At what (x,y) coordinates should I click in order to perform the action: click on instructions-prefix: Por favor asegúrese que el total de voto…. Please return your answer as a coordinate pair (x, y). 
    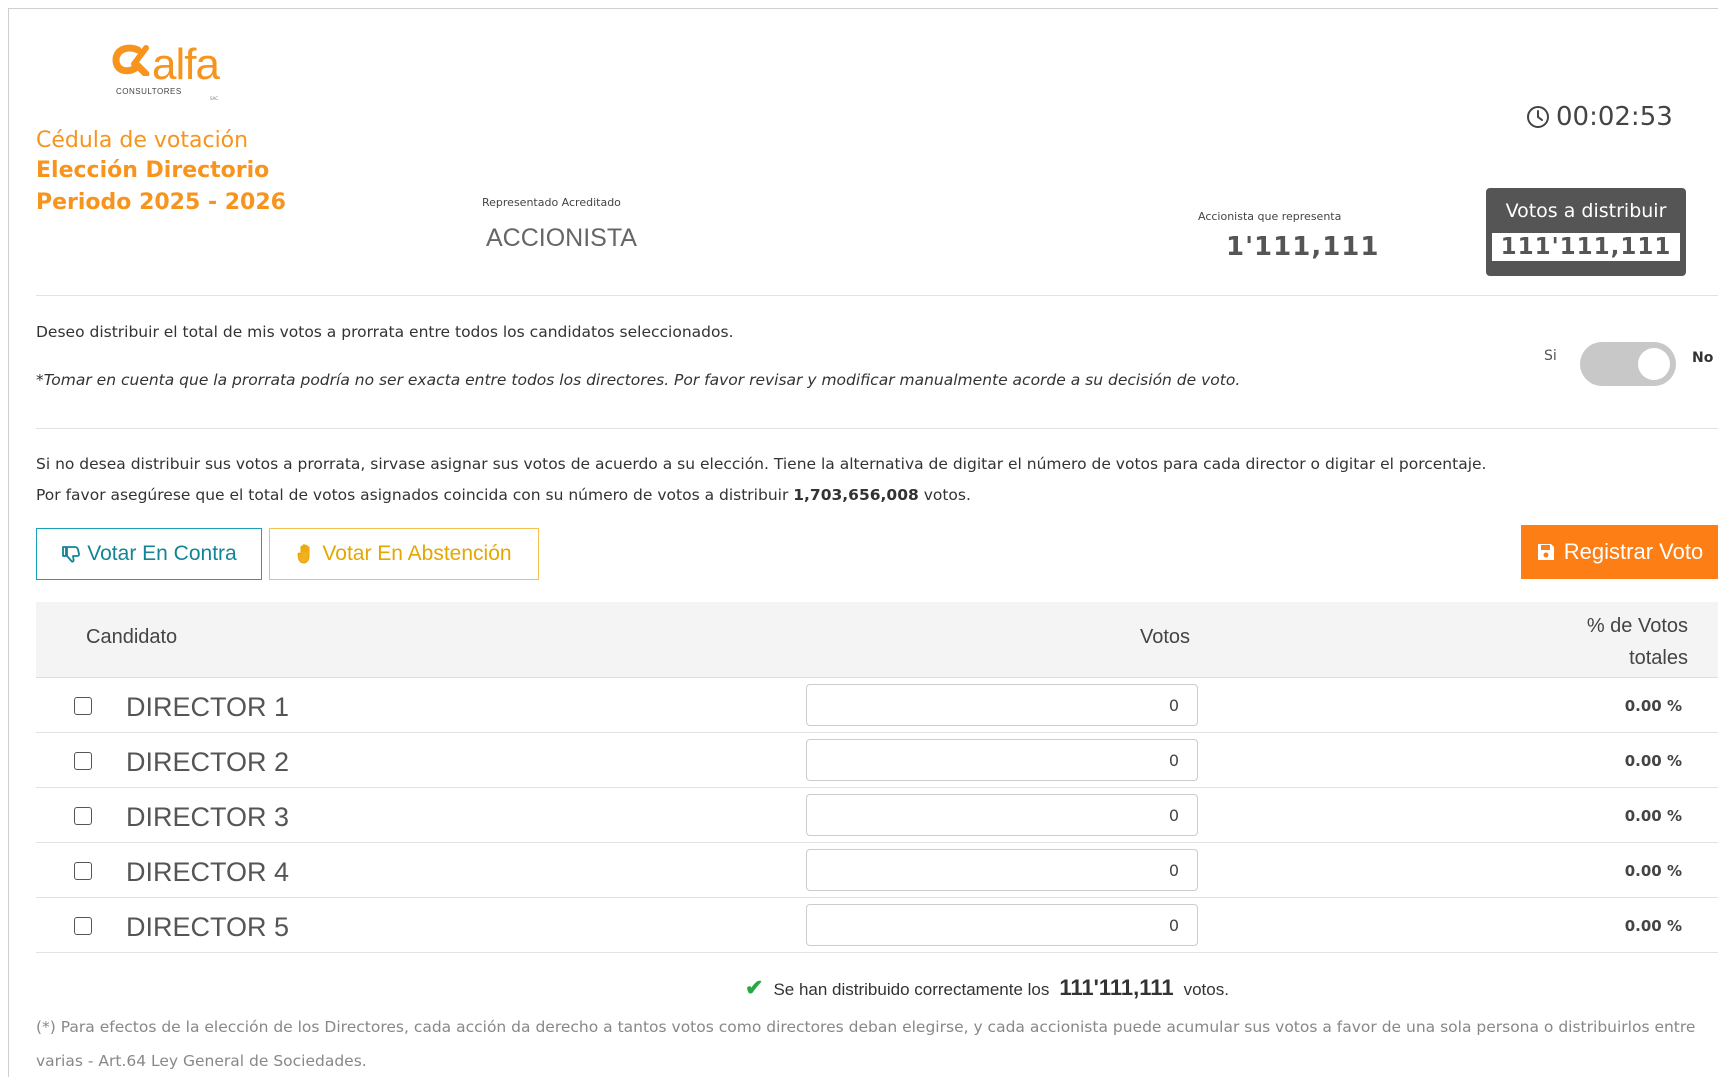
    Looking at the image, I should click on (415, 495).